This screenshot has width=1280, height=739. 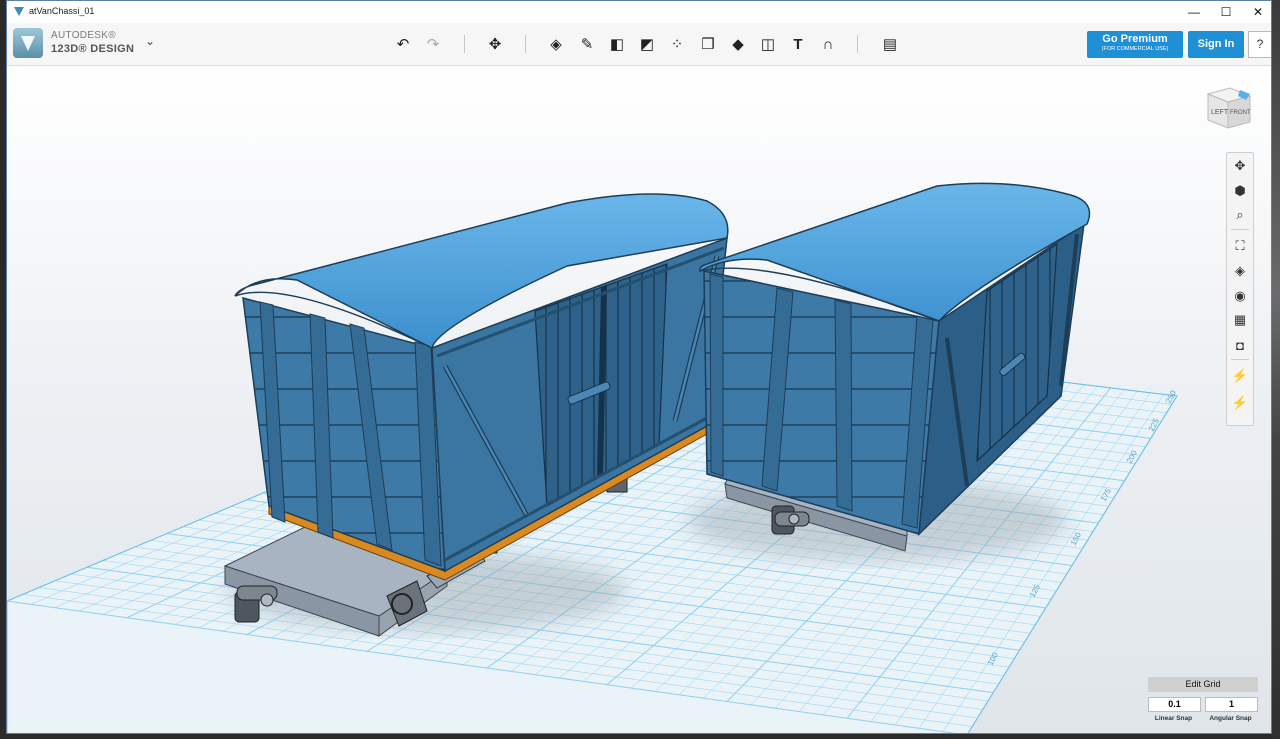 I want to click on show-all-icon: ⚡, so click(x=1240, y=403).